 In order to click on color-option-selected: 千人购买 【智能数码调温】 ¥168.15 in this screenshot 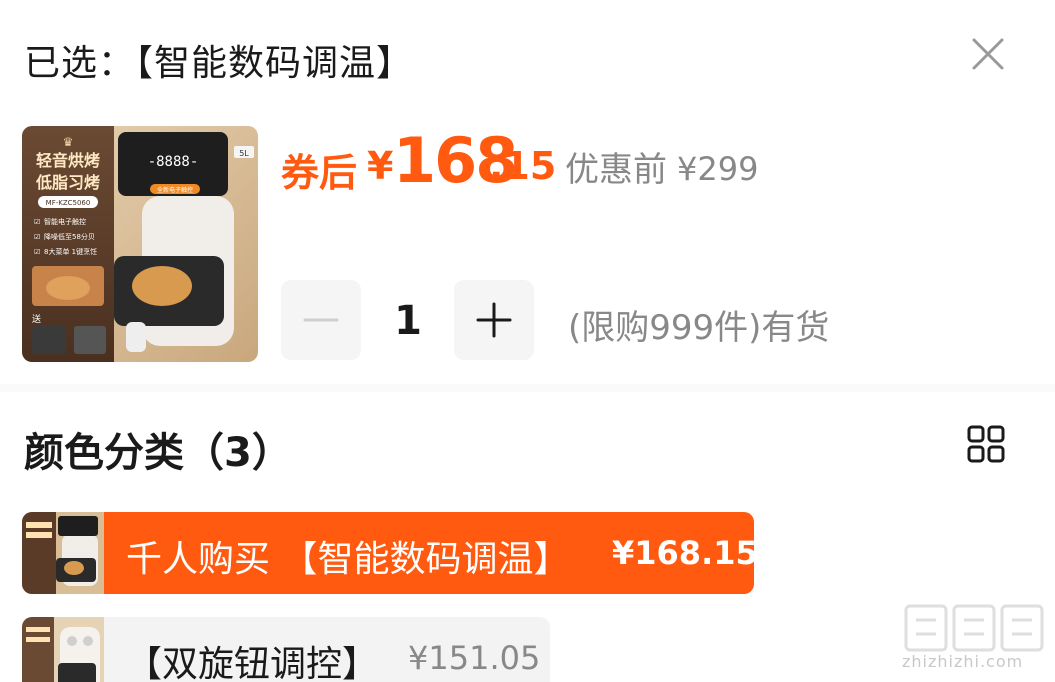, I will do `click(388, 553)`.